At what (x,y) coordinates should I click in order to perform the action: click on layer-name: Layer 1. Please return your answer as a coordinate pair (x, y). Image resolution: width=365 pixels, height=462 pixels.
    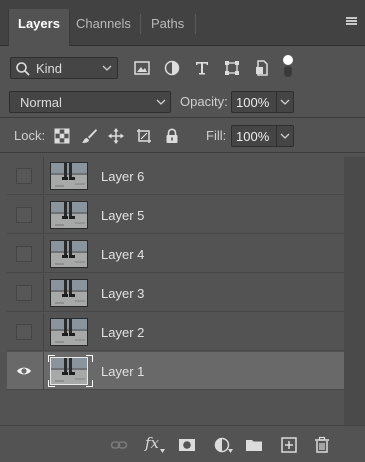
    Looking at the image, I should click on (122, 371).